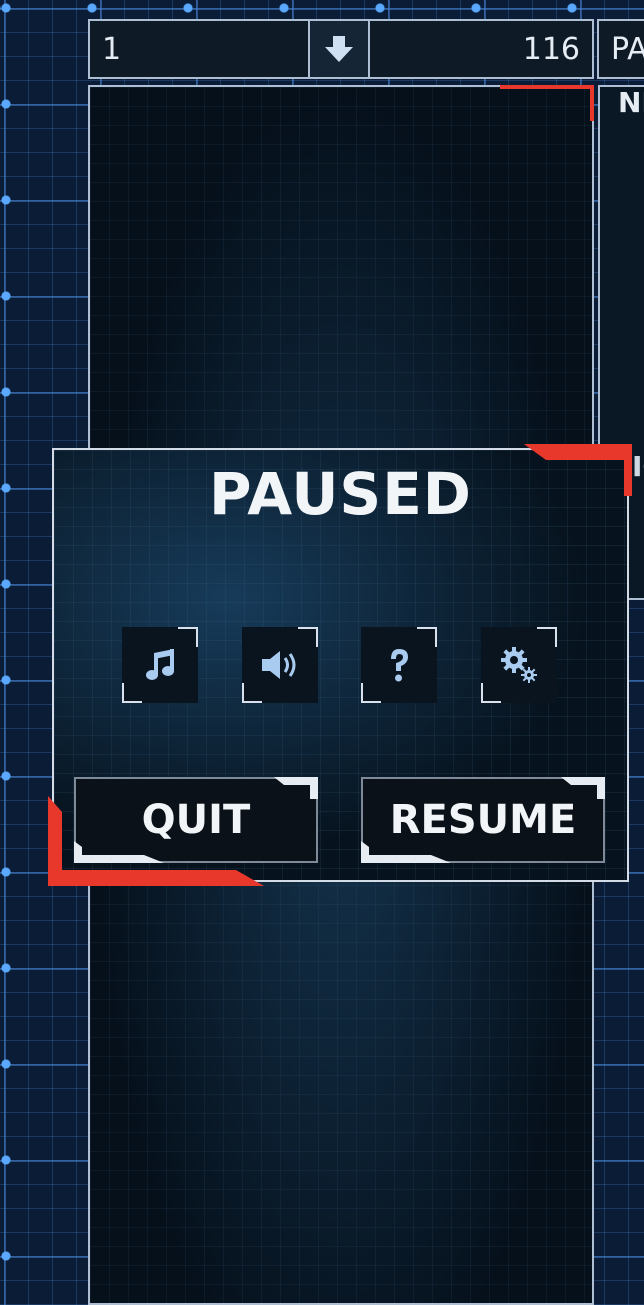  I want to click on resume-button: RESUME, so click(483, 820).